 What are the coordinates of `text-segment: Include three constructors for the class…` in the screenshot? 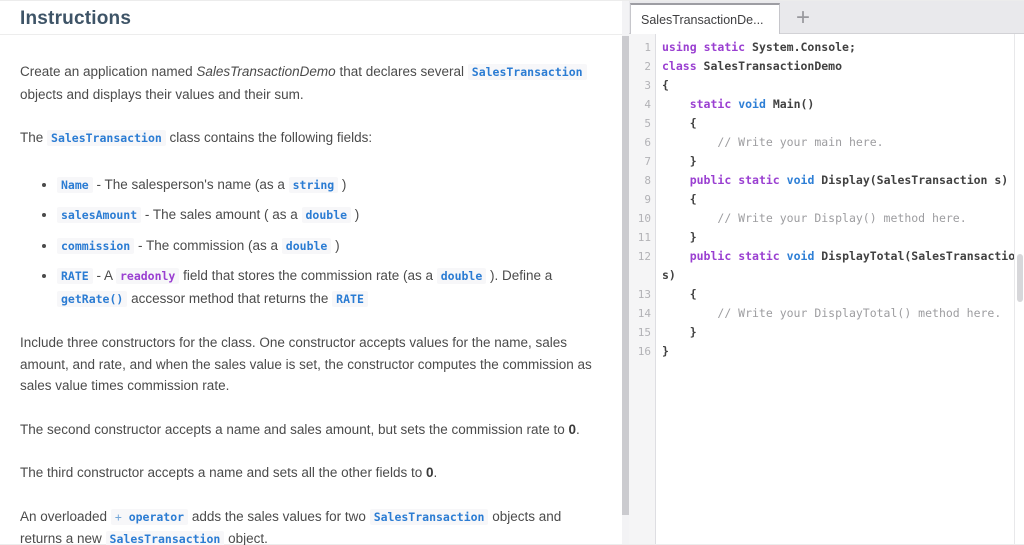 It's located at (306, 364).